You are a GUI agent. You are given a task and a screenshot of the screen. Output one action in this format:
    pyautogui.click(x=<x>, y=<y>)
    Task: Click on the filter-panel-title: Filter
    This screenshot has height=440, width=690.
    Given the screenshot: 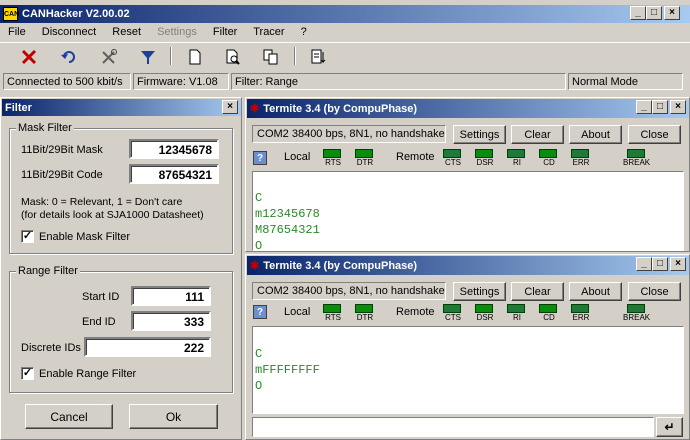 What is the action you would take?
    pyautogui.click(x=18, y=107)
    